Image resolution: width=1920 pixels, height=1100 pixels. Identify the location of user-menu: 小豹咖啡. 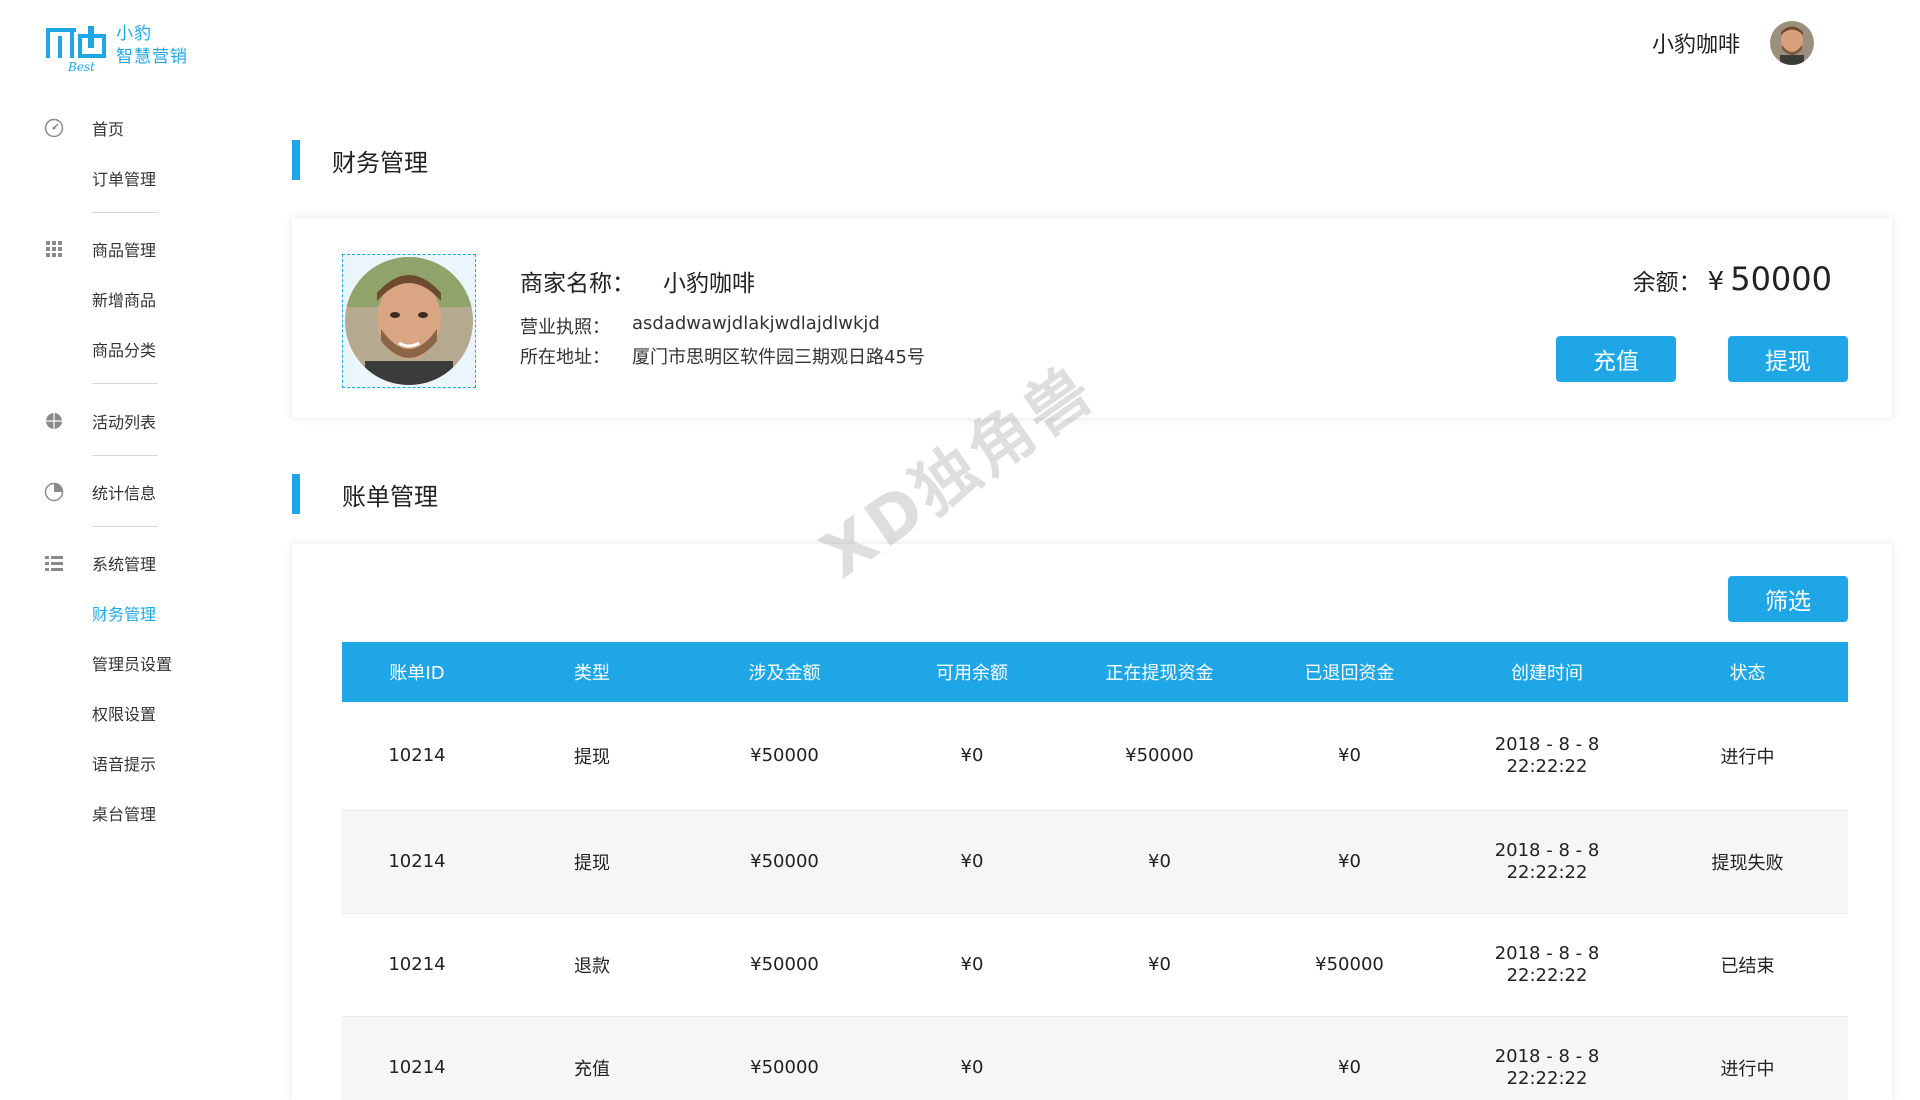
(1733, 43).